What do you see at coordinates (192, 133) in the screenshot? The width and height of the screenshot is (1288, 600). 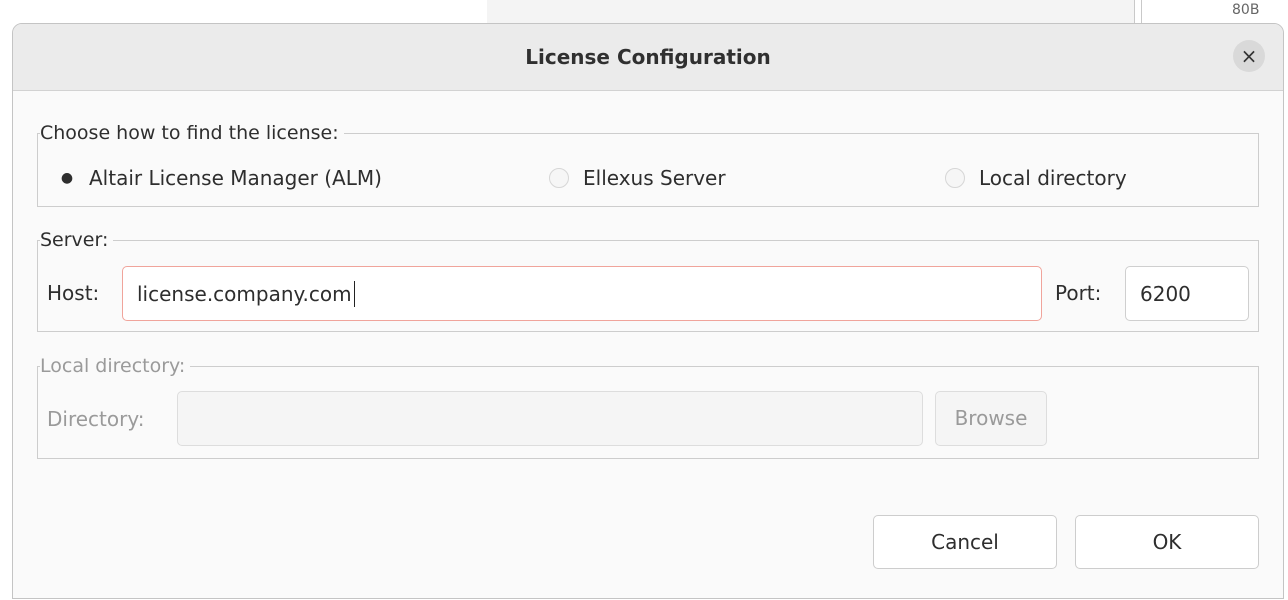 I see `license-source-legend: Choose how to find the license:` at bounding box center [192, 133].